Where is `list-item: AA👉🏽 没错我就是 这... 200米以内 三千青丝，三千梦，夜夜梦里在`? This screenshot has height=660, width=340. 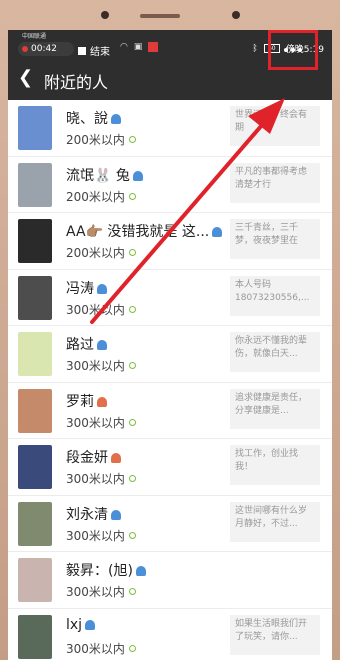 list-item: AA👉🏽 没错我就是 这... 200米以内 三千青丝，三千梦，夜夜梦里在 is located at coordinates (170, 241).